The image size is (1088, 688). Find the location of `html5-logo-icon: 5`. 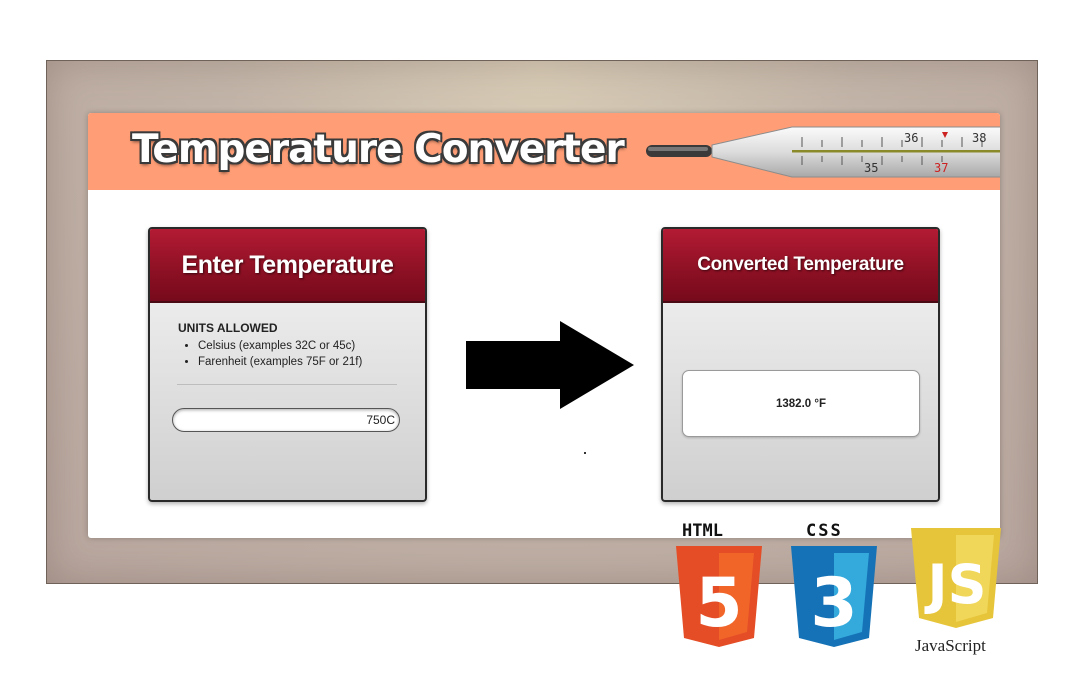

html5-logo-icon: 5 is located at coordinates (719, 596).